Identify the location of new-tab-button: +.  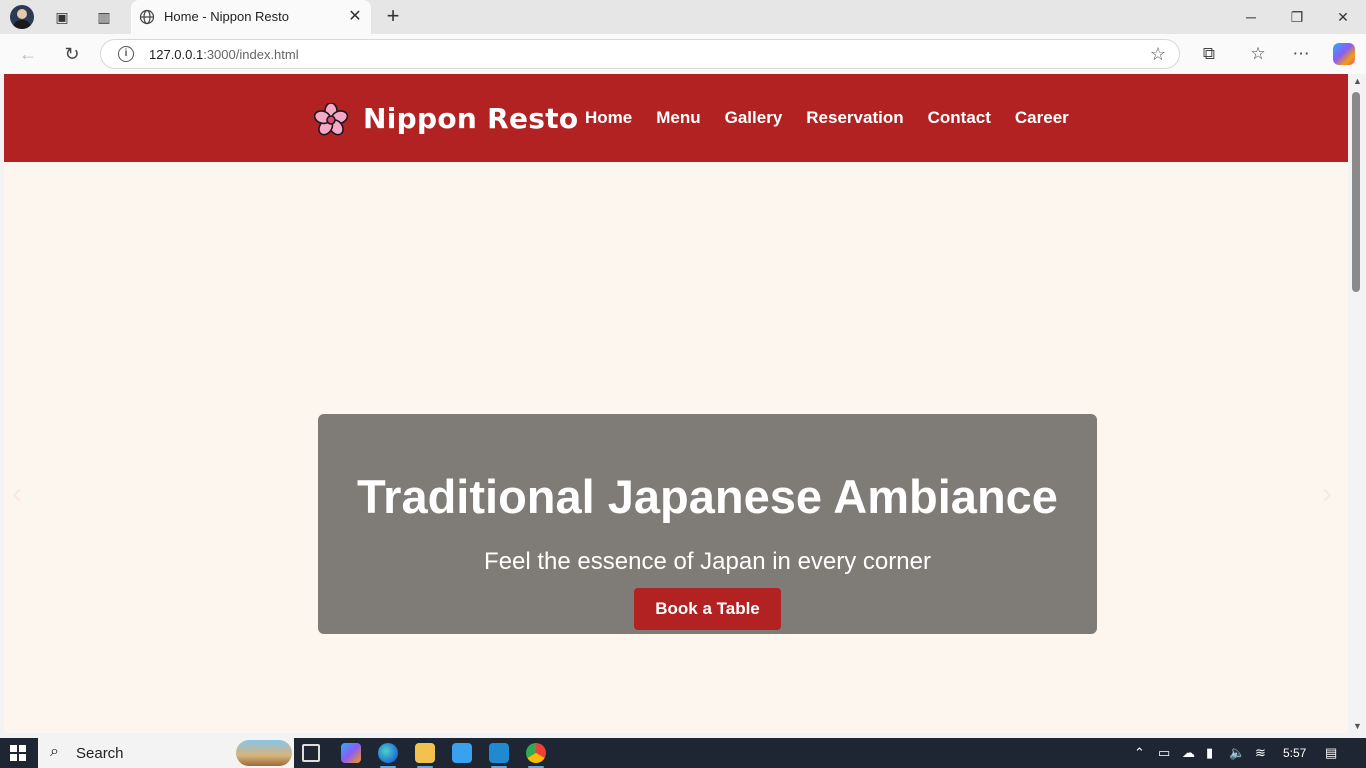
(393, 16).